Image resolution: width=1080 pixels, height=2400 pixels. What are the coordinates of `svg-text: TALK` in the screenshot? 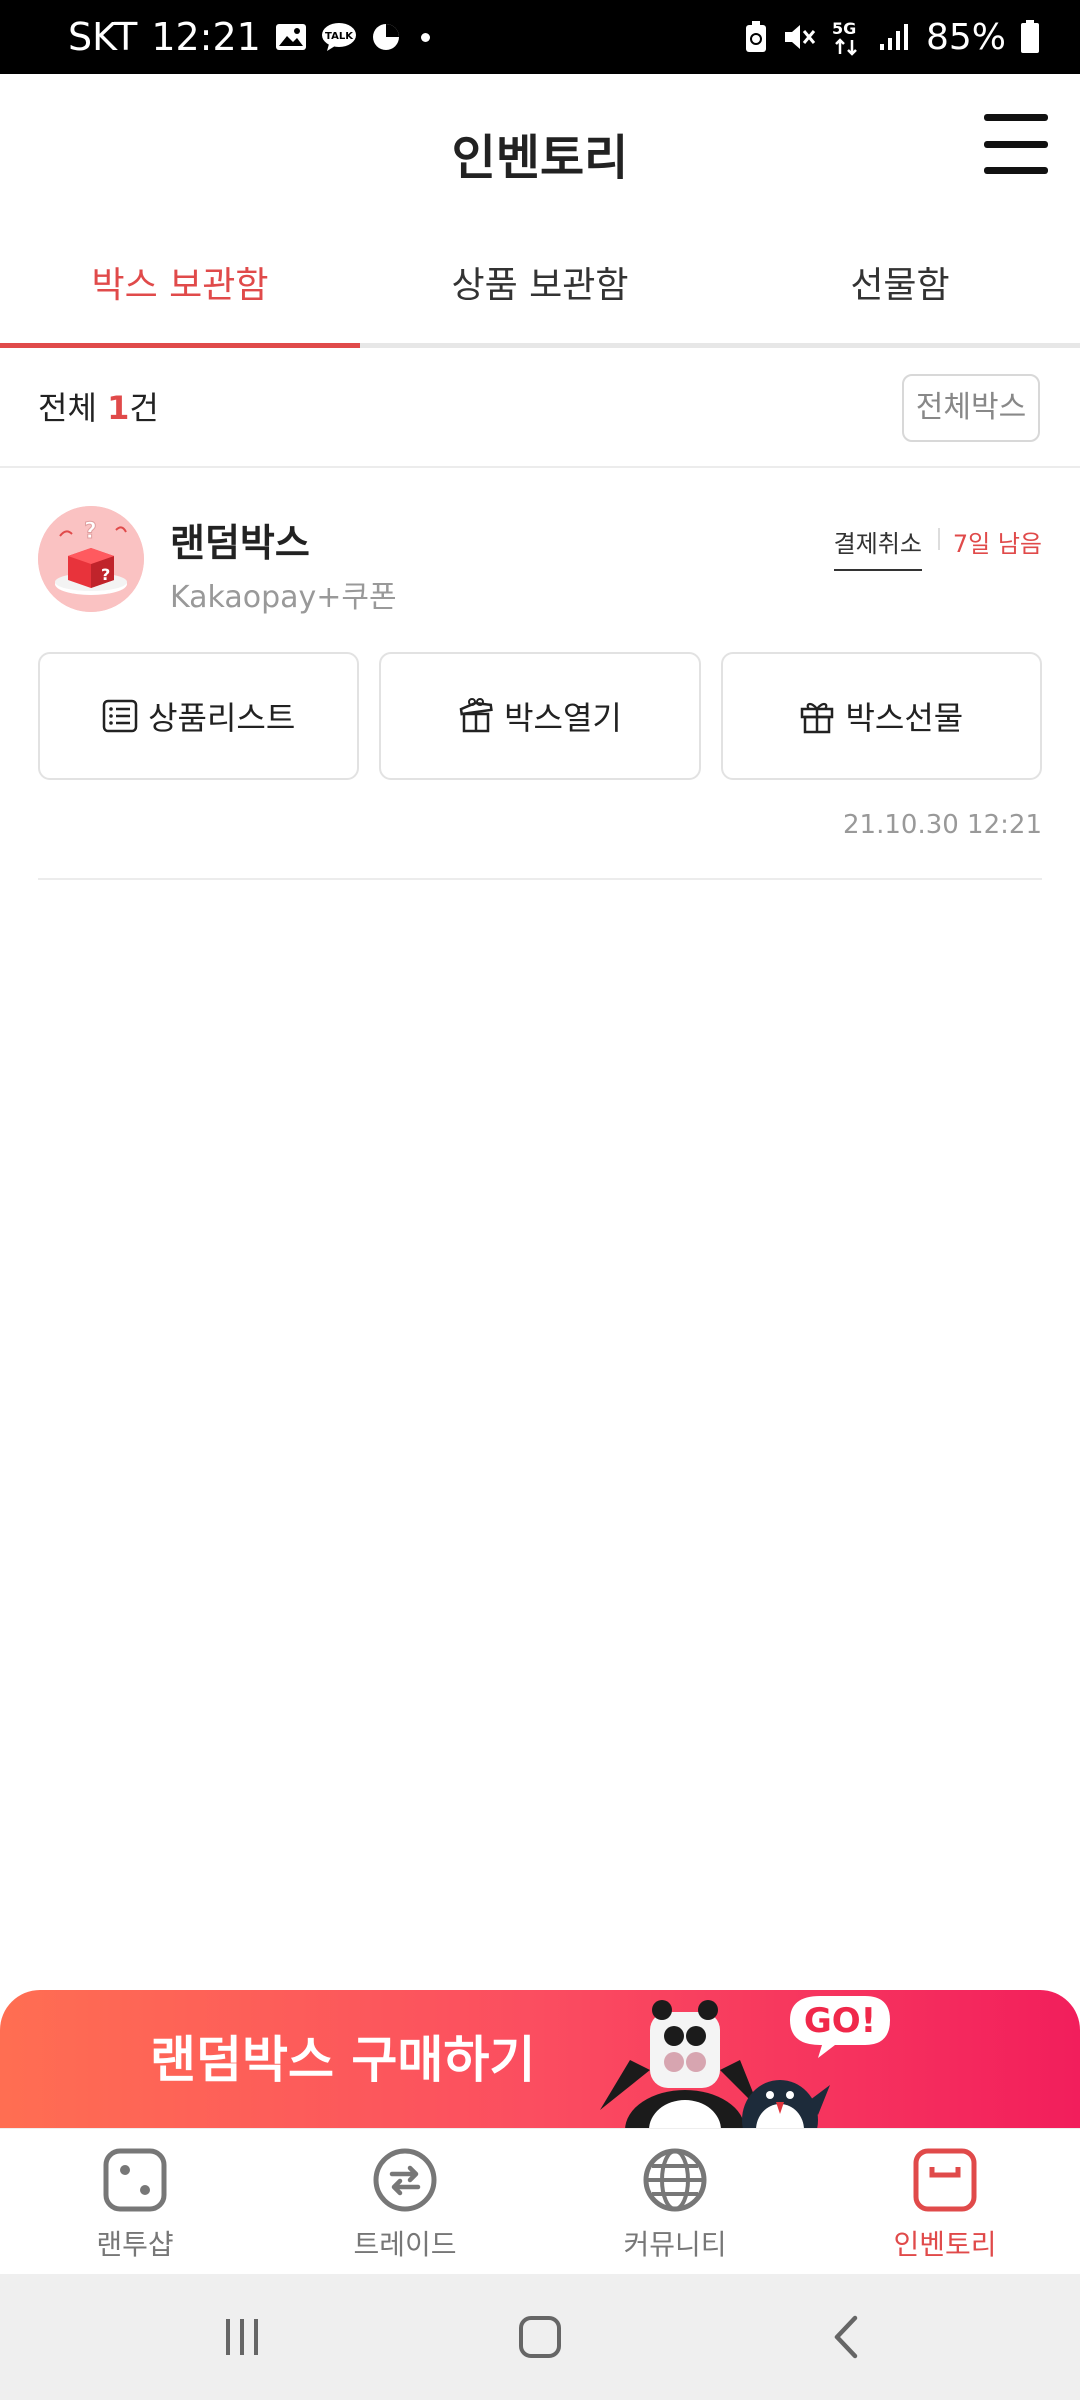 It's located at (339, 36).